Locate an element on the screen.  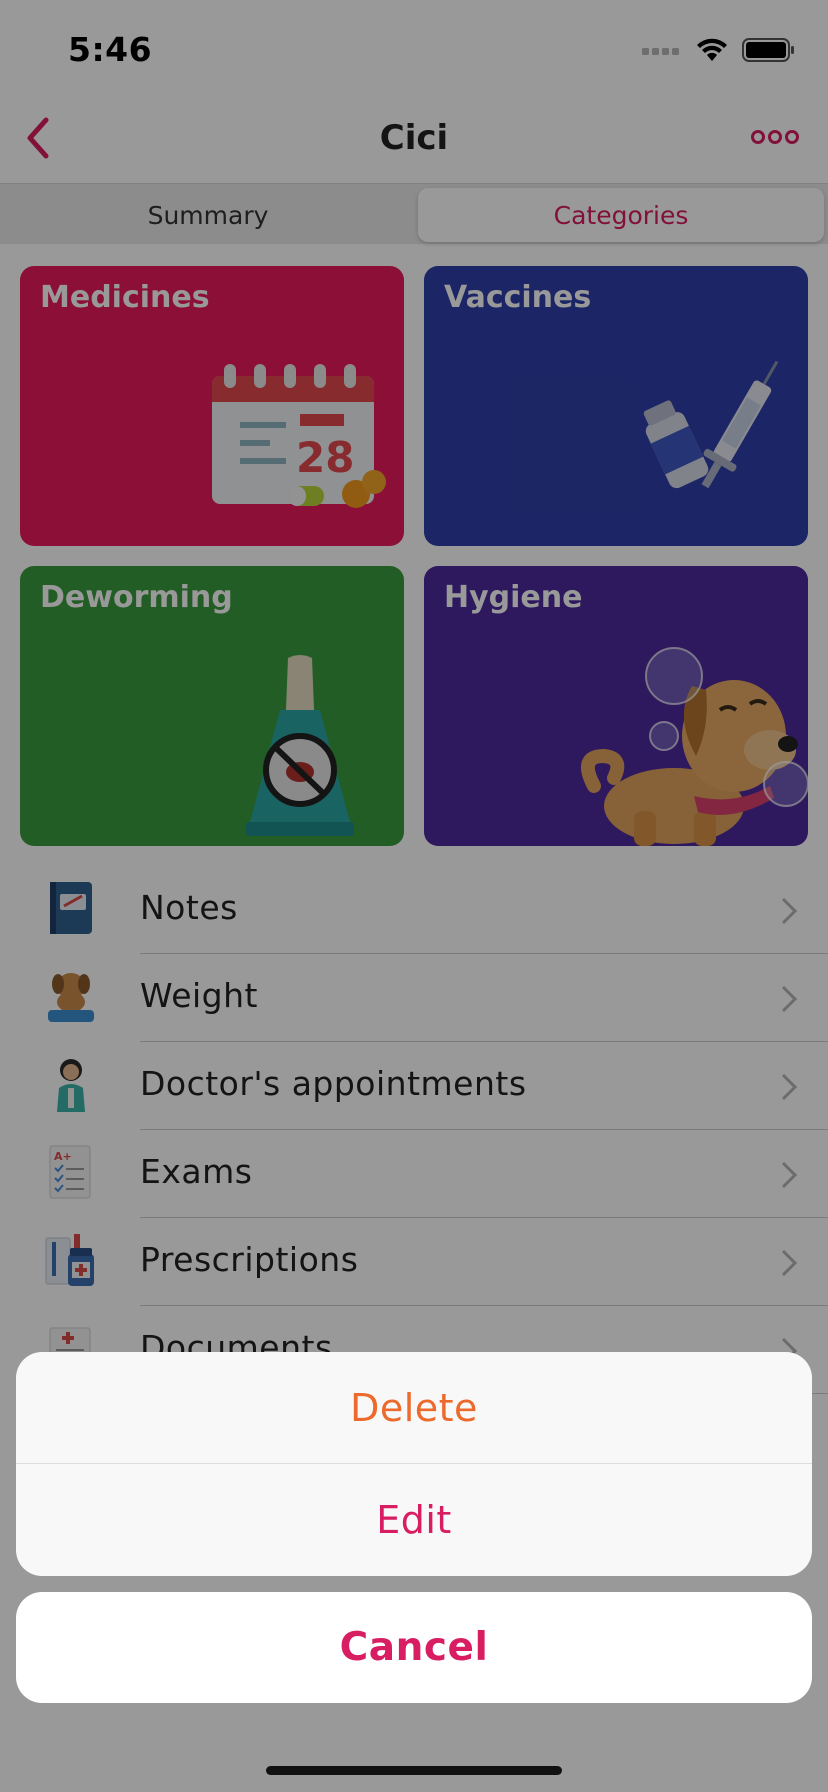
action-sheet: Delete Edit is located at coordinates (414, 1464).